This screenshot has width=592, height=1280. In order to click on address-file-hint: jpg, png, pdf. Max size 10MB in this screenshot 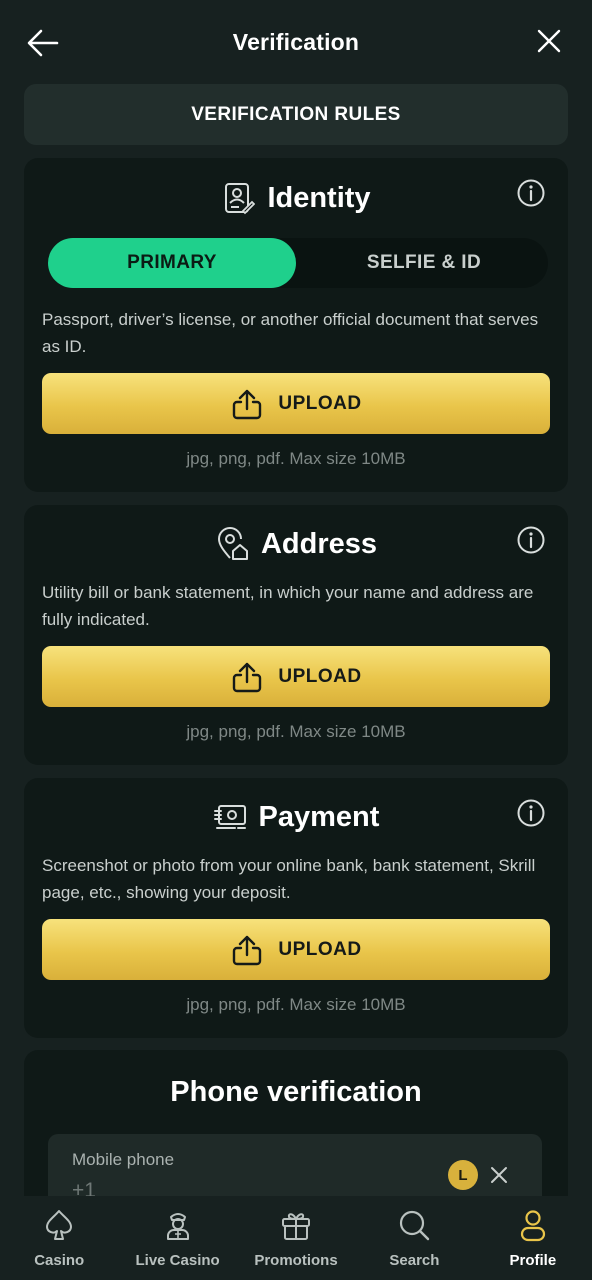, I will do `click(296, 731)`.